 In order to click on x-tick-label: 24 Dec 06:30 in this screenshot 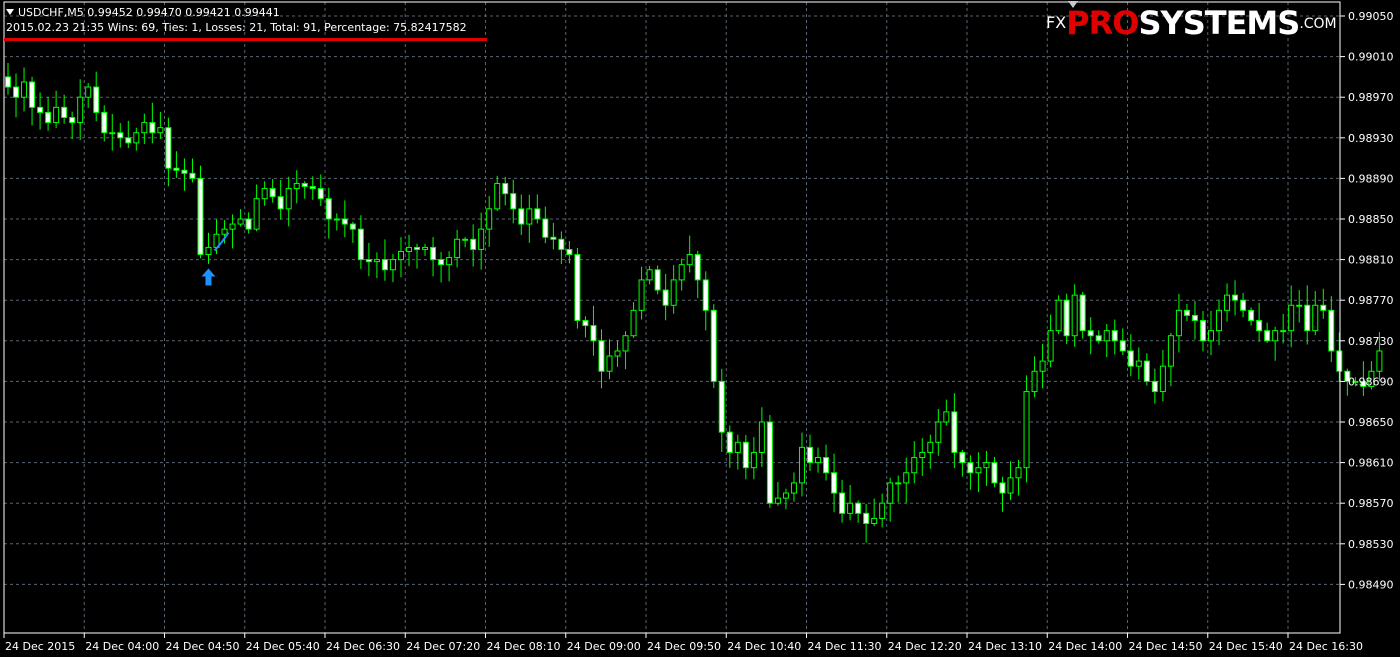, I will do `click(363, 646)`.